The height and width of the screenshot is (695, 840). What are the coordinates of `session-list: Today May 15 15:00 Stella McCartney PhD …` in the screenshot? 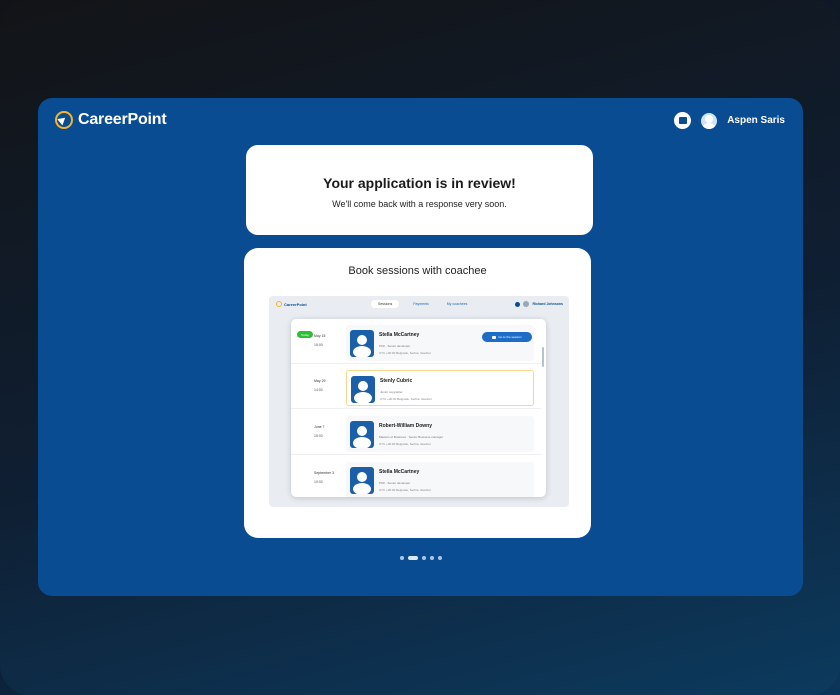 It's located at (418, 408).